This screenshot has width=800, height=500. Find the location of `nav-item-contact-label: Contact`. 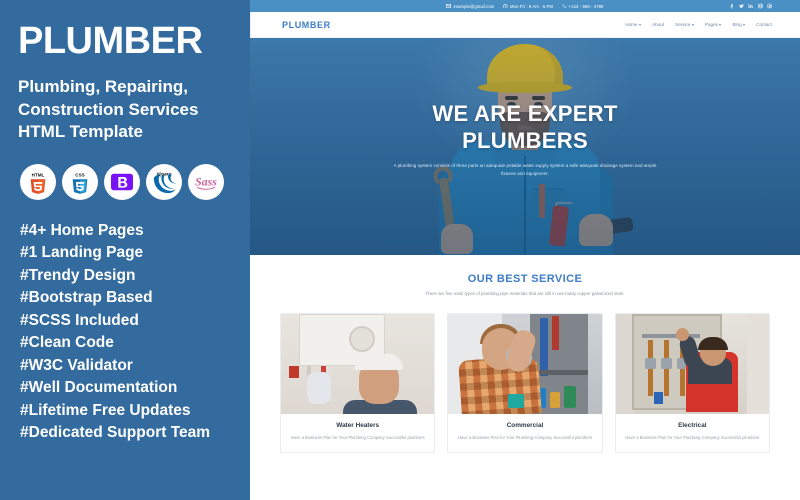

nav-item-contact-label: Contact is located at coordinates (764, 24).